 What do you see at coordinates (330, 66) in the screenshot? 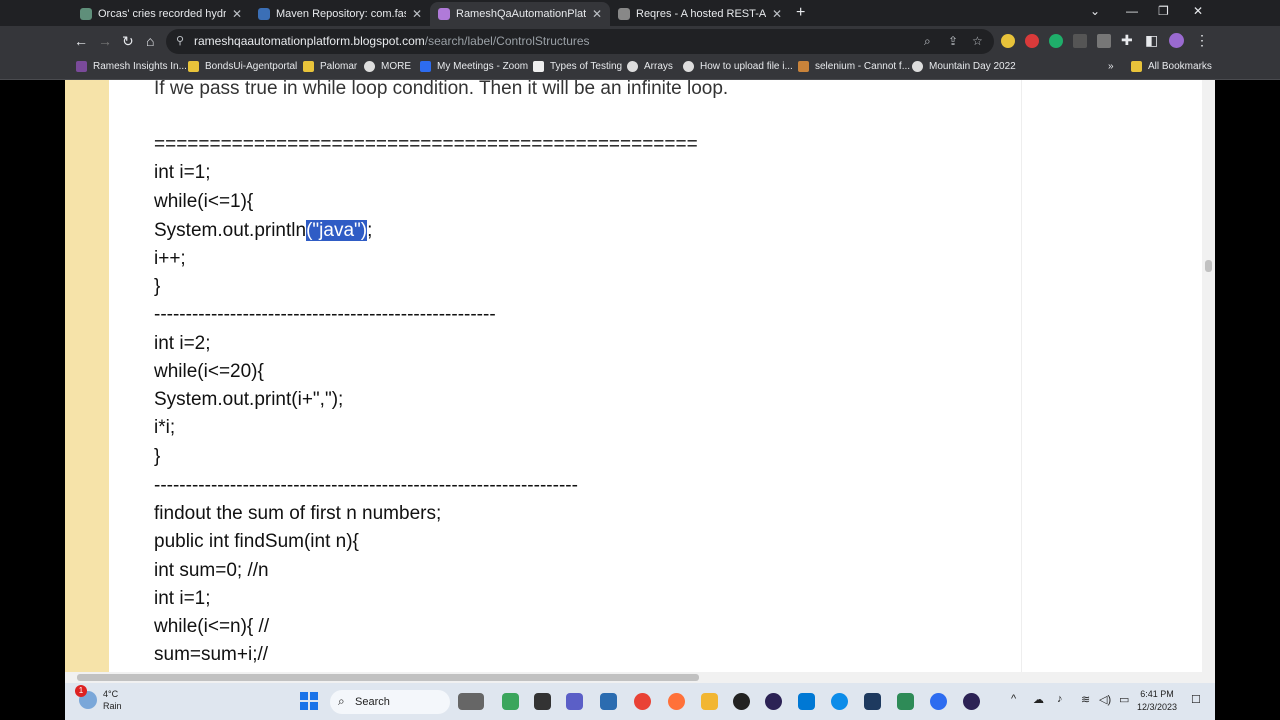
I see `bookmark-item: Palomar` at bounding box center [330, 66].